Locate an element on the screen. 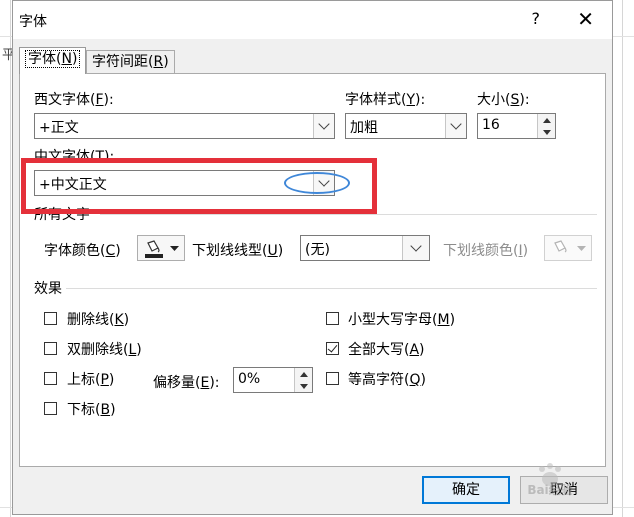 The image size is (634, 517). underline-style-value: (无) is located at coordinates (317, 250).